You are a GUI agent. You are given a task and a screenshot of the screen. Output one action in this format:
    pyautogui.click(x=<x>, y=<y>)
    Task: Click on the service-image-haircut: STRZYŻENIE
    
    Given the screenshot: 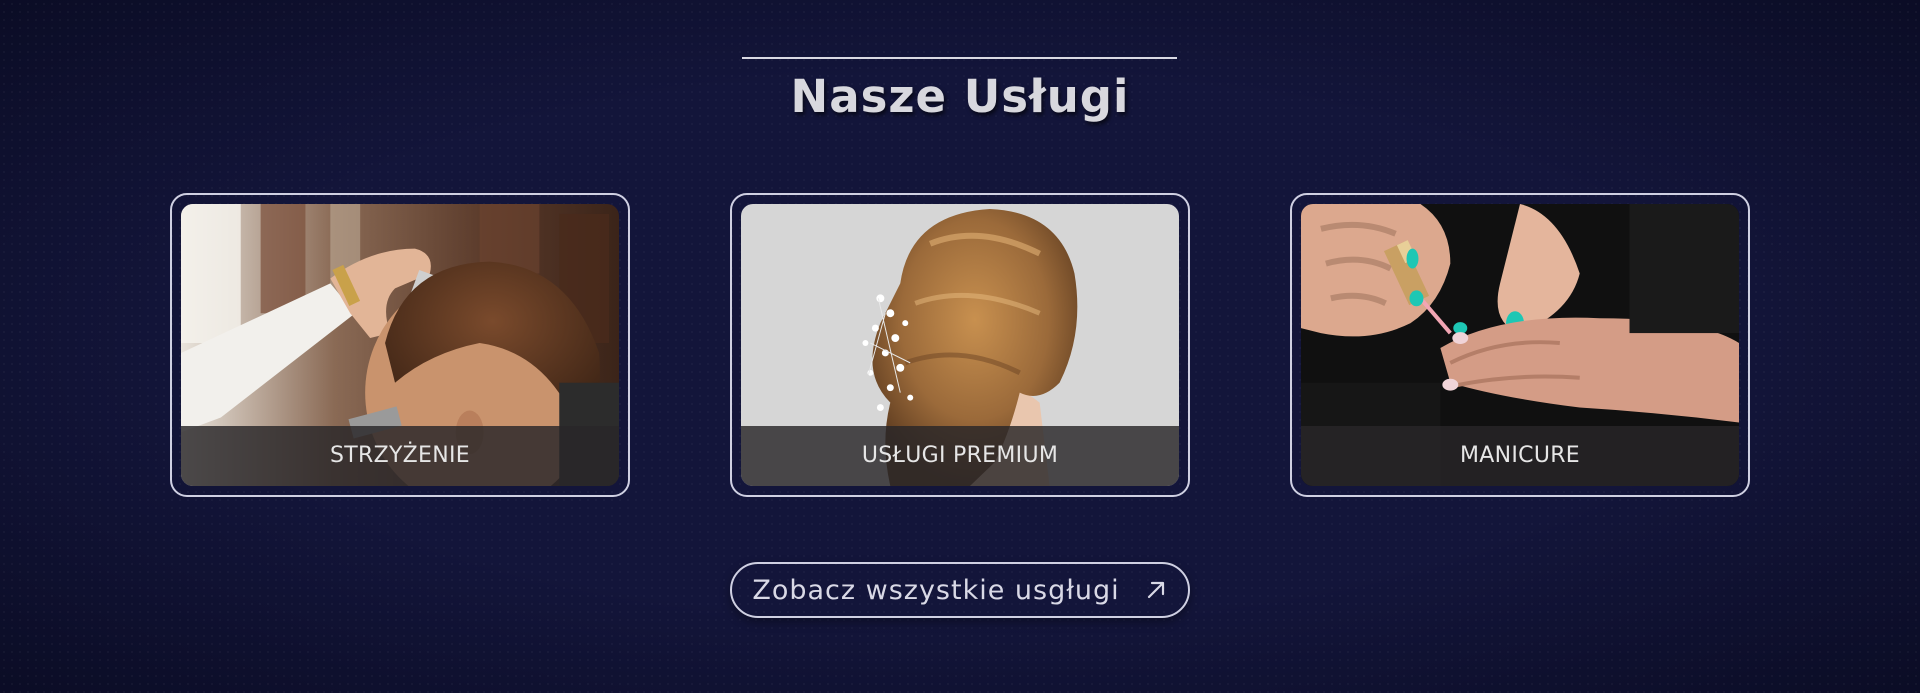 What is the action you would take?
    pyautogui.click(x=400, y=345)
    